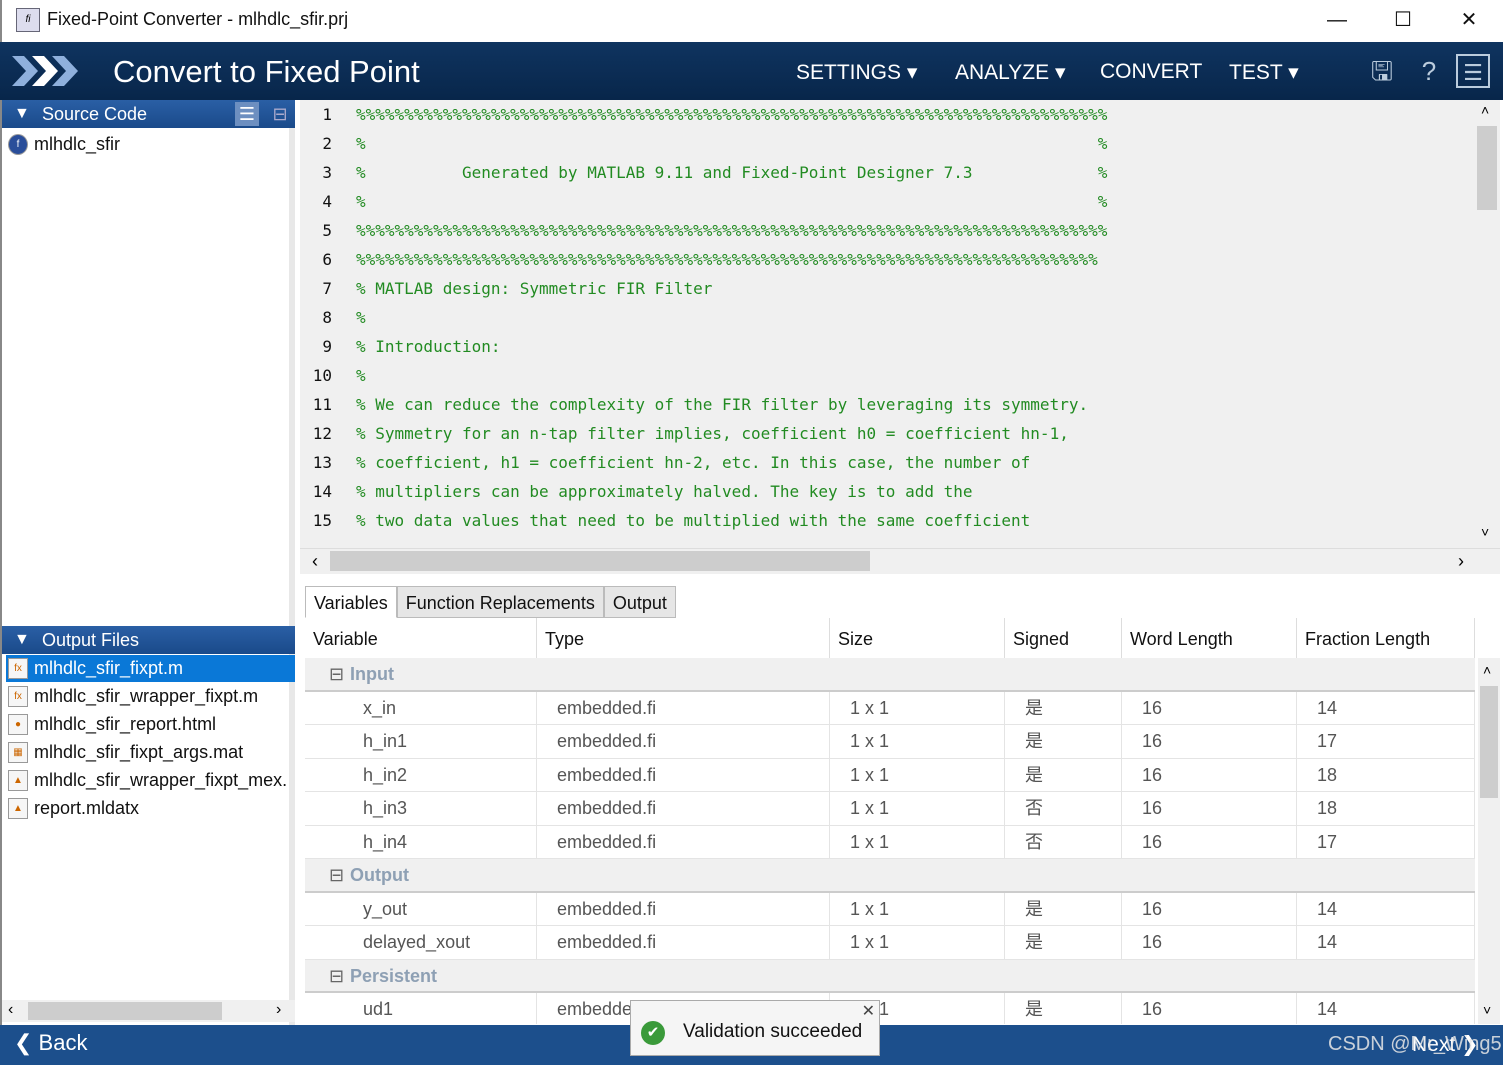 This screenshot has width=1503, height=1065. I want to click on line-number: 3, so click(327, 172).